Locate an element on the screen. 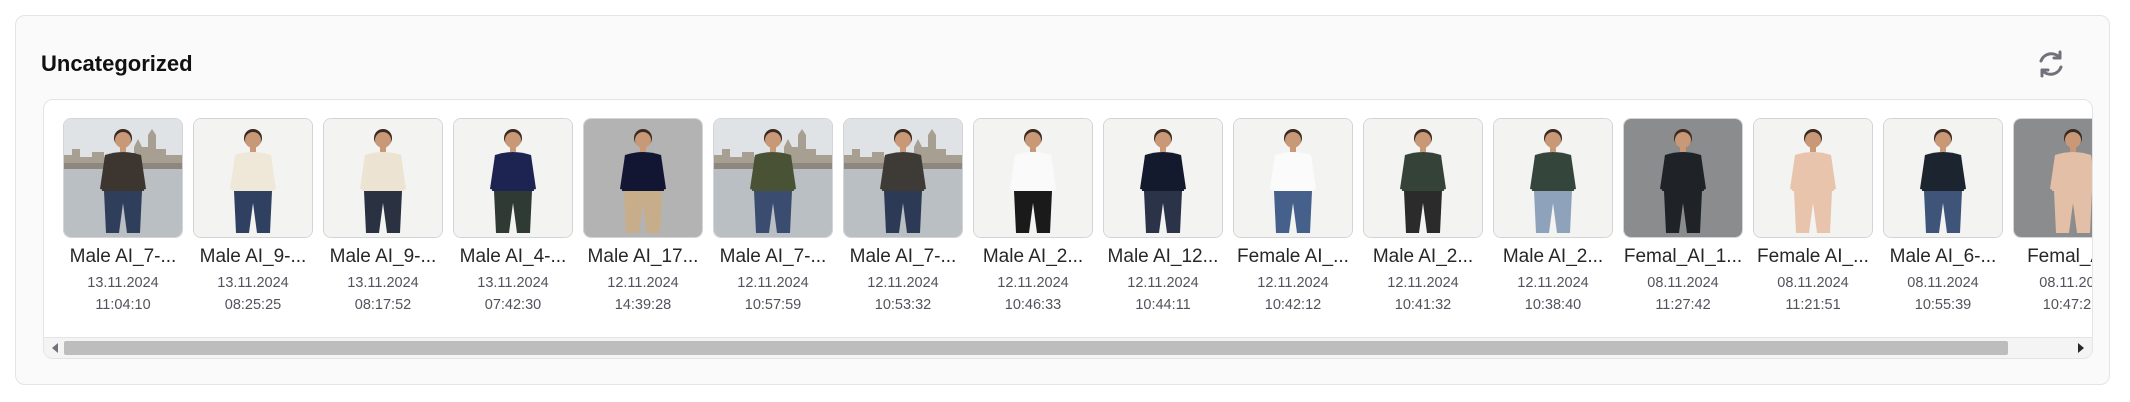 This screenshot has height=402, width=2130. scrollbar-thumb is located at coordinates (1036, 348).